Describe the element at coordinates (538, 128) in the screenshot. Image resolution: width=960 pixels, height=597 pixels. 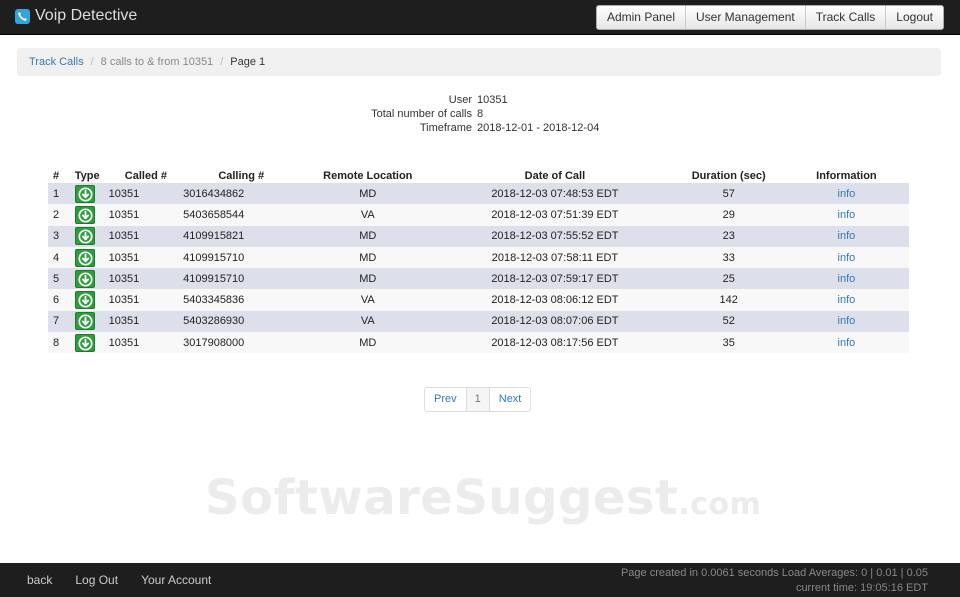
I see `timeframe-value: 2018-12-01 - 2018-12-04` at that location.